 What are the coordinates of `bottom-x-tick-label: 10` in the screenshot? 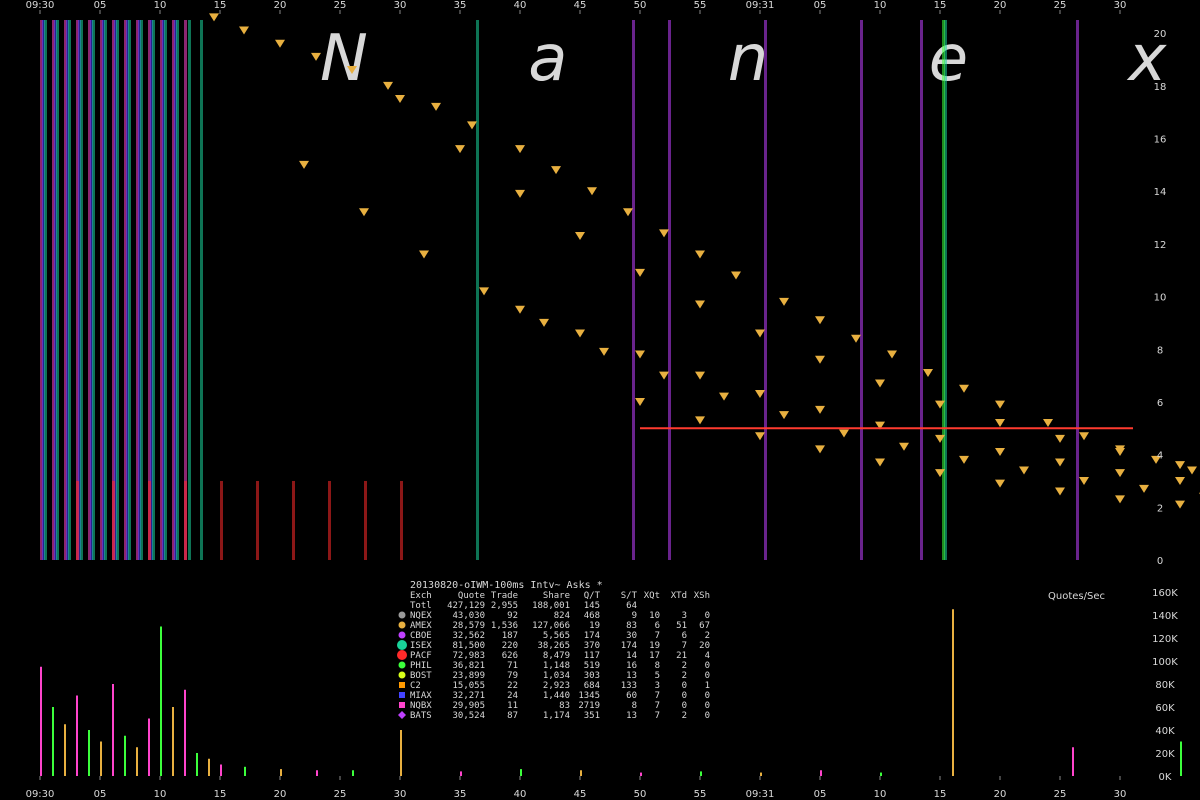 It's located at (160, 794).